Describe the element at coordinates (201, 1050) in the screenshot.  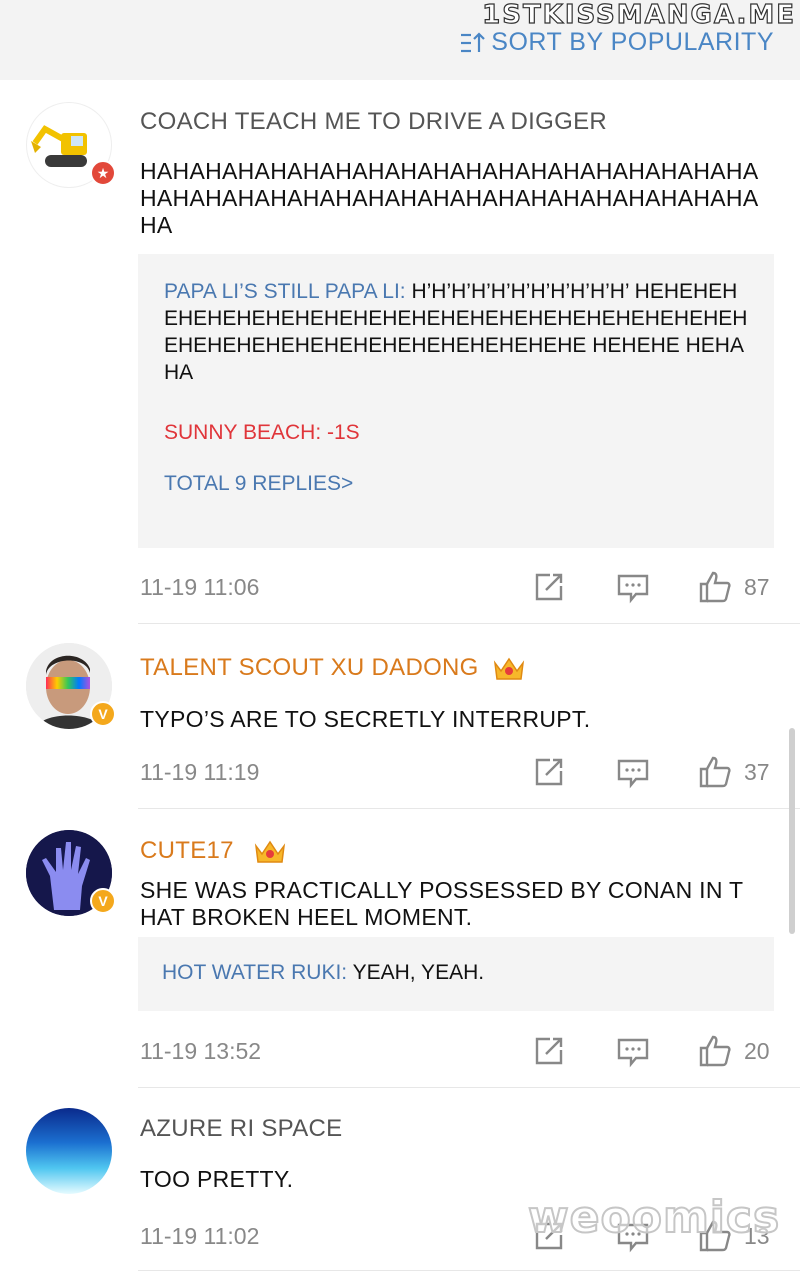
I see `timestamp: 11-19 13:52` at that location.